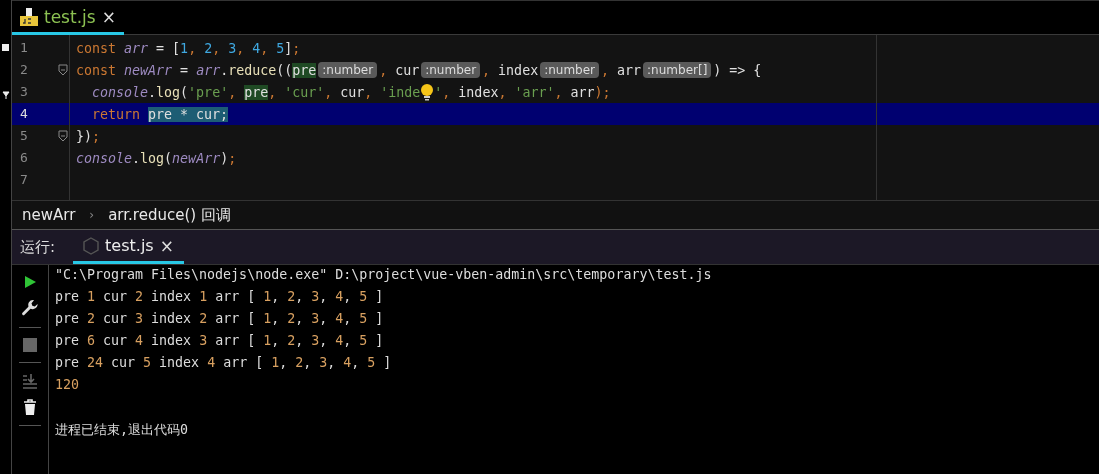 The image size is (1099, 474). Describe the element at coordinates (188, 114) in the screenshot. I see `code-token: pre * cur;` at that location.